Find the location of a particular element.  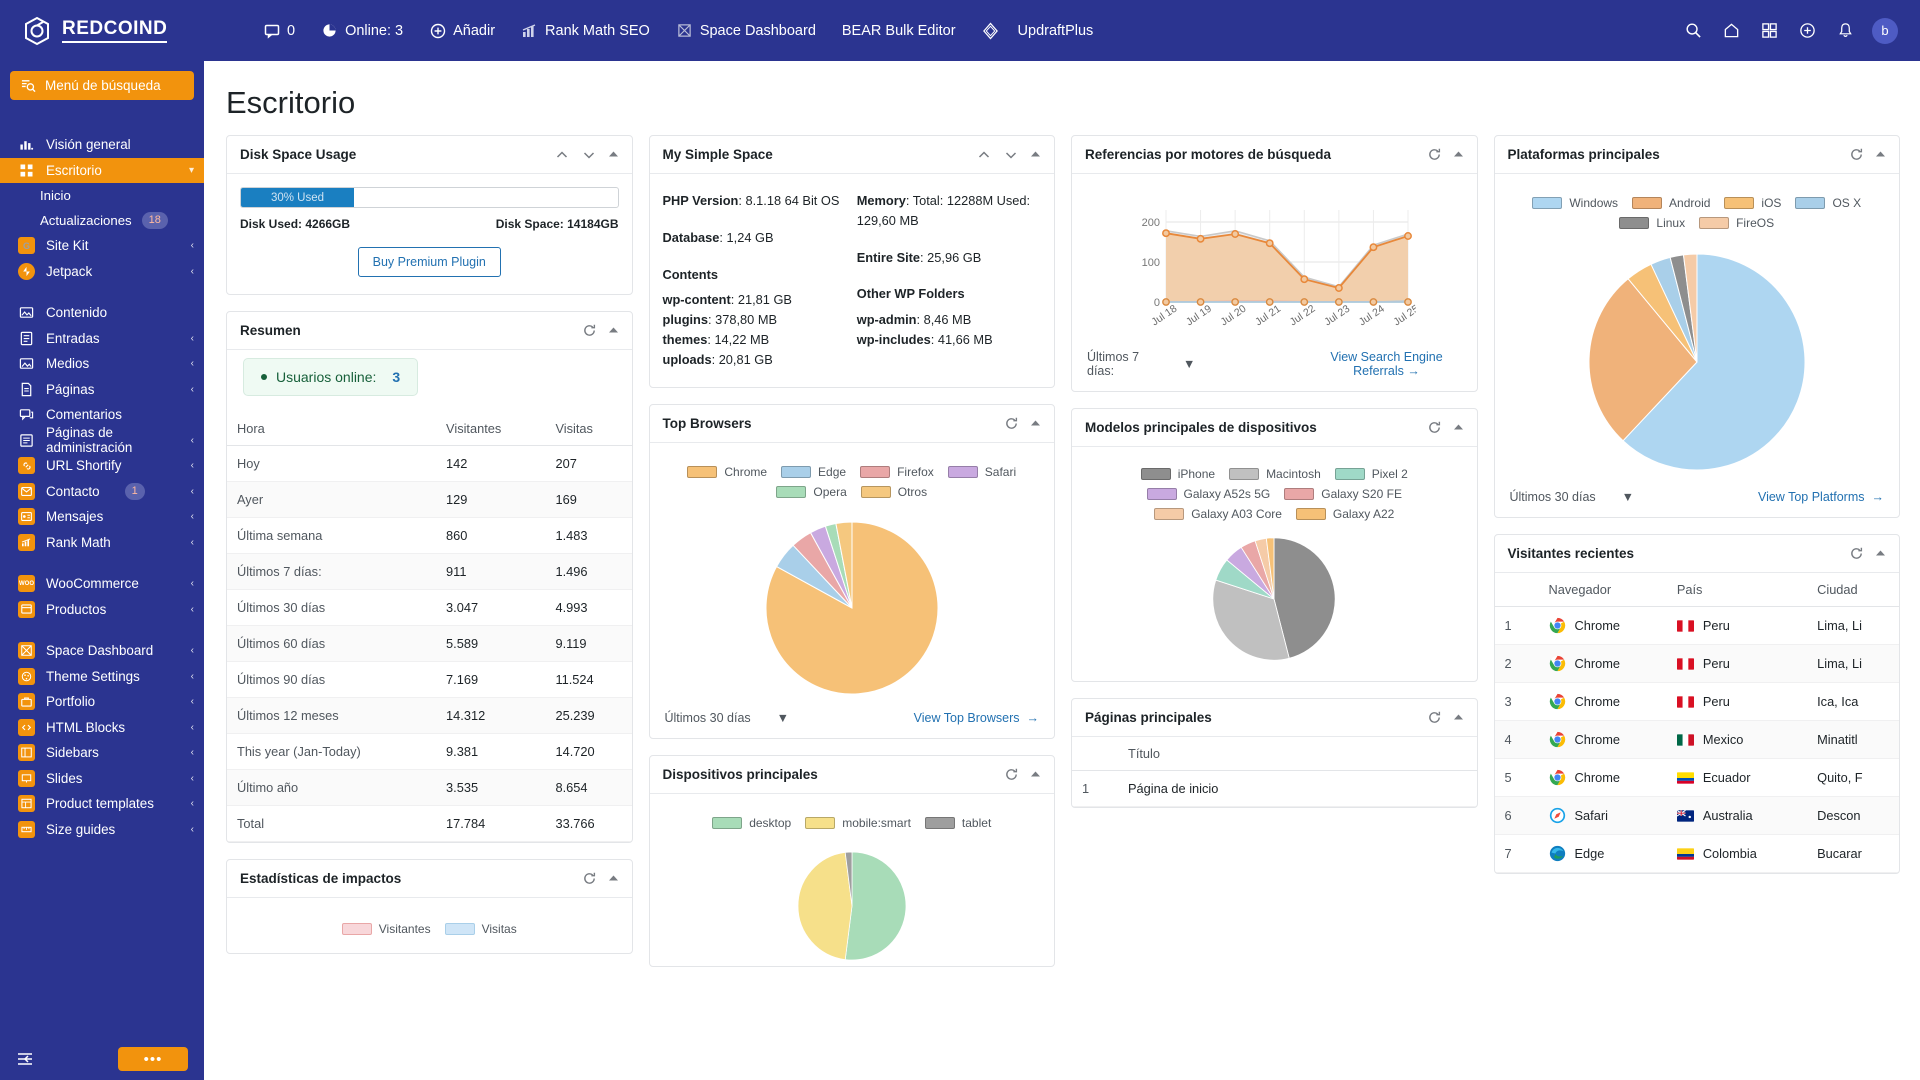

admin-bar-bear-bulk-editor: BEAR Bulk Editor is located at coordinates (899, 30).